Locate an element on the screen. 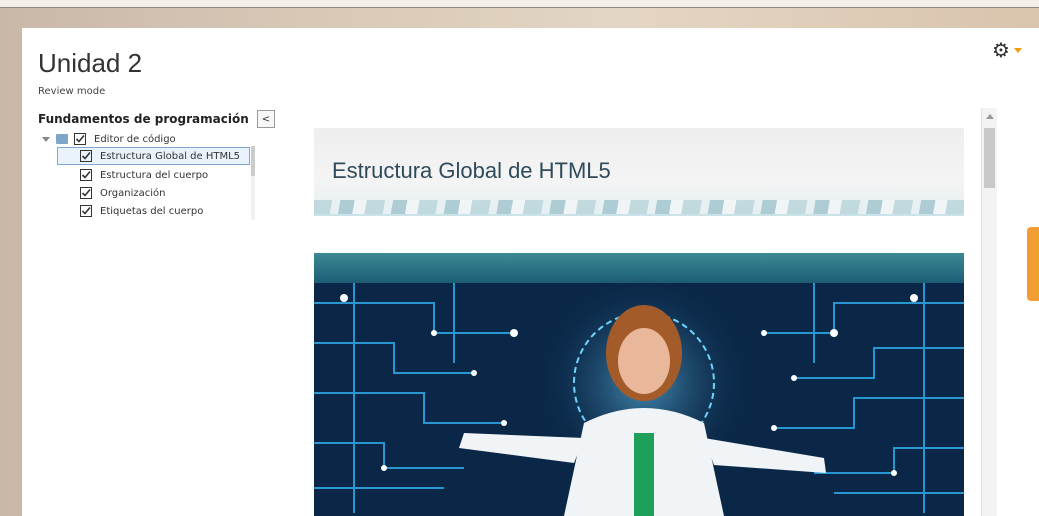  toc-collapse-button: < is located at coordinates (266, 119).